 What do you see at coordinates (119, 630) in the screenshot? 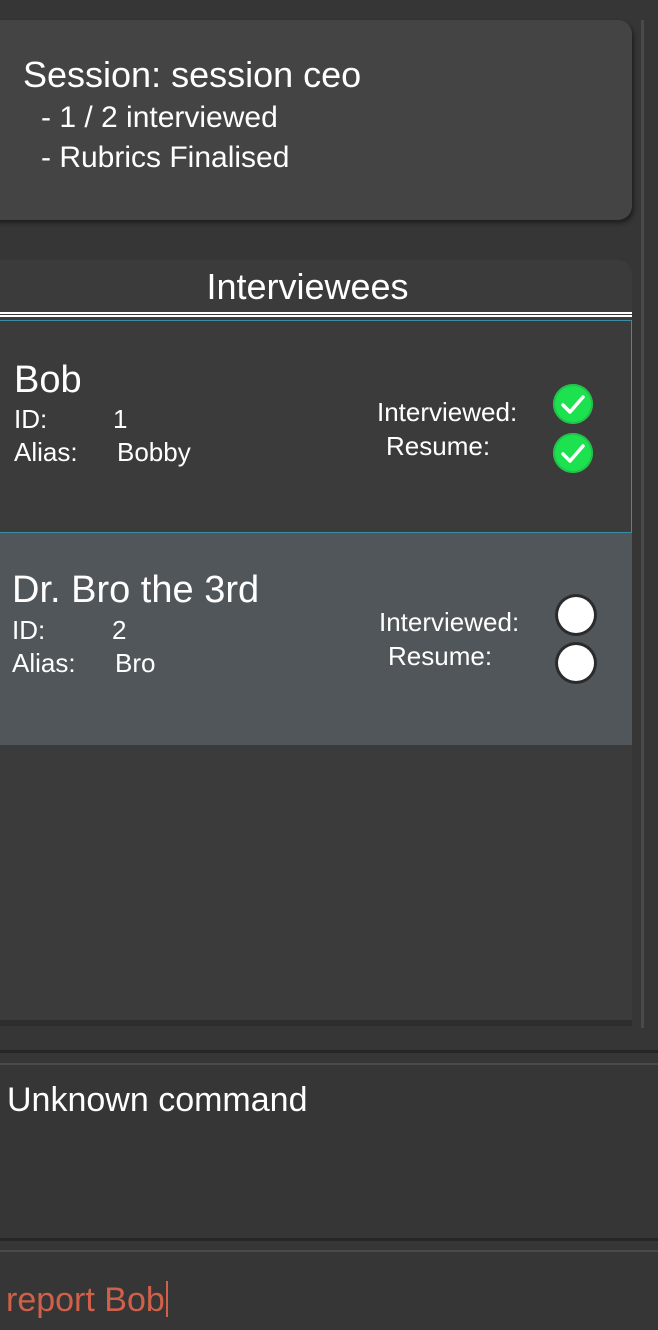
I see `id-value: 2` at bounding box center [119, 630].